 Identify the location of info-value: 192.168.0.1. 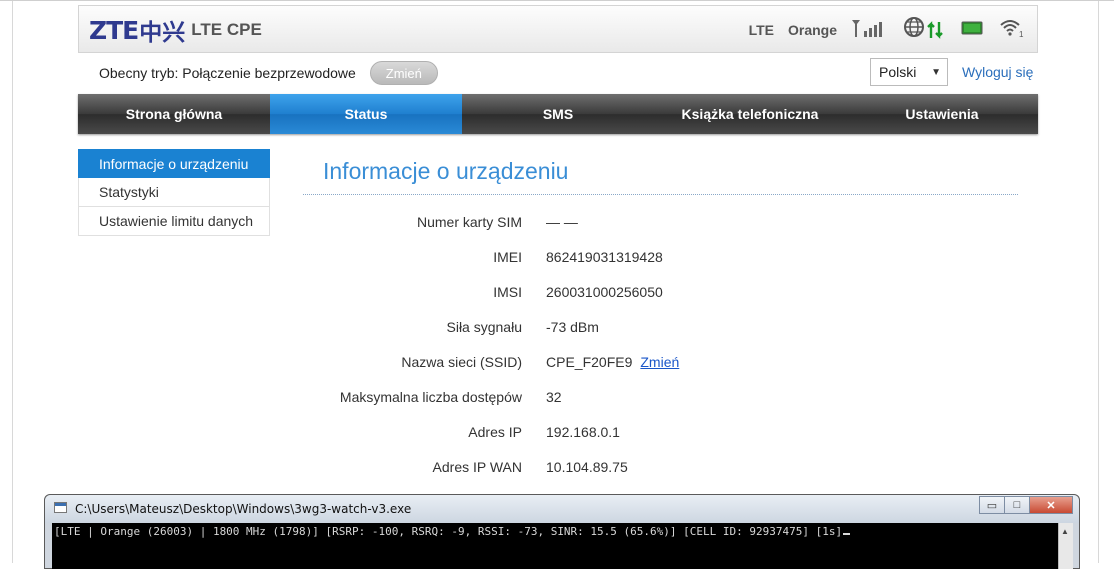
(583, 432).